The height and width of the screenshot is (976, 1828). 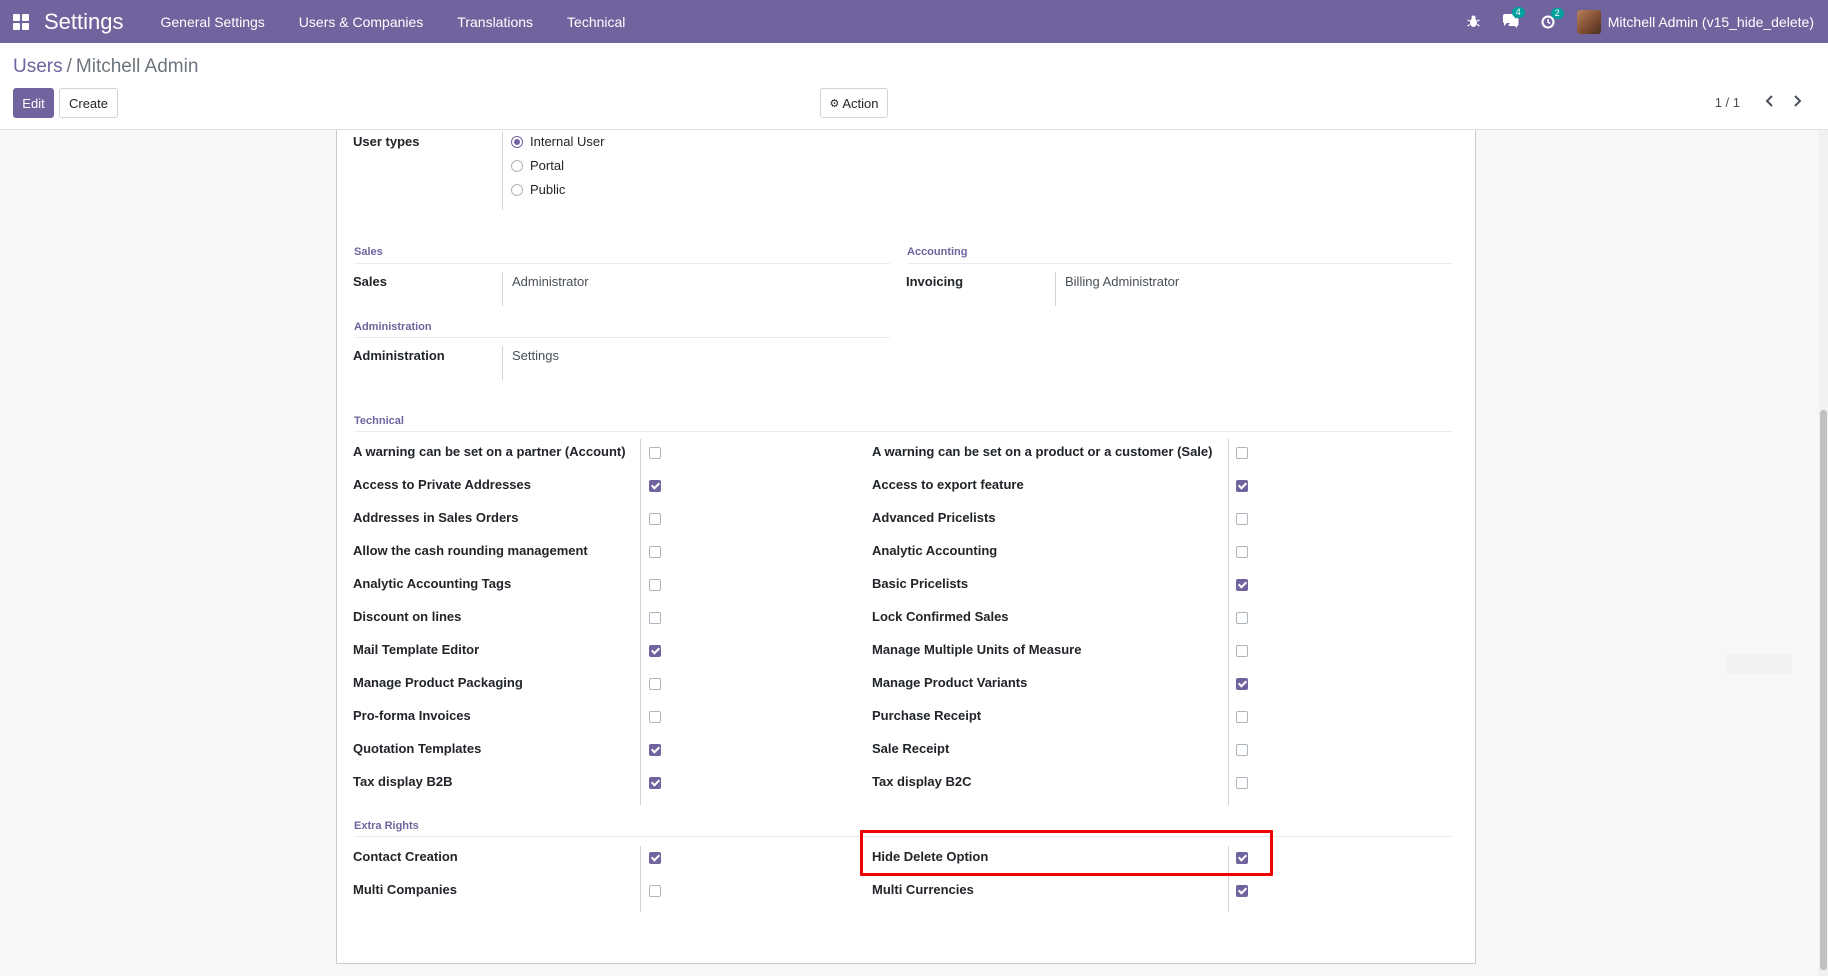 I want to click on systray: 4 2 Mitchell Admin (v15_hide_delete), so click(x=1647, y=21).